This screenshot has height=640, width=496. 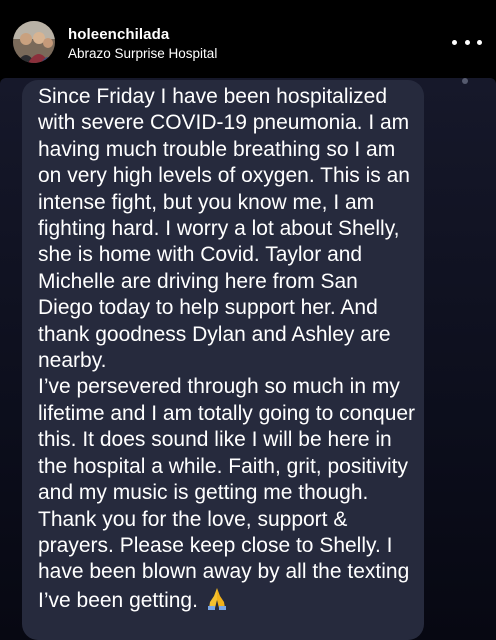 I want to click on avatar, so click(x=34, y=42).